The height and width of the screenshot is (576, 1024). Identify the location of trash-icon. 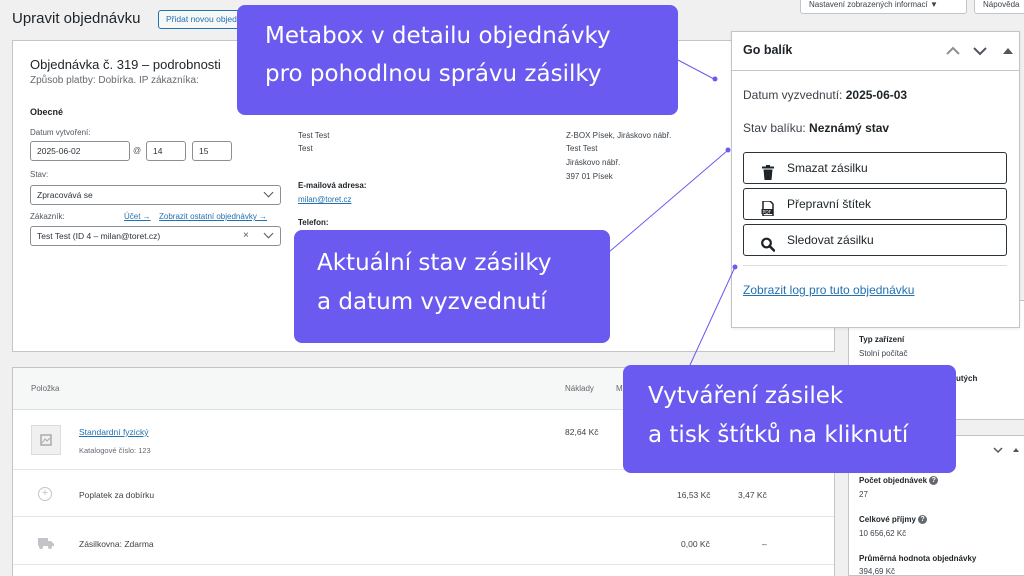
(768, 170).